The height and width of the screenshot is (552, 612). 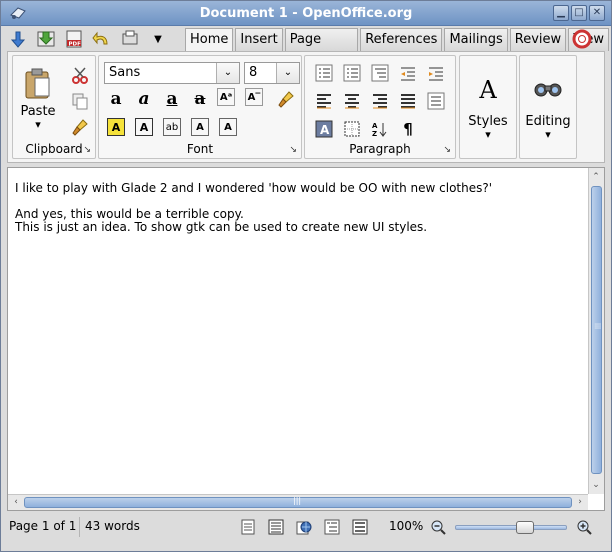 I want to click on align-right-icon, so click(x=380, y=101).